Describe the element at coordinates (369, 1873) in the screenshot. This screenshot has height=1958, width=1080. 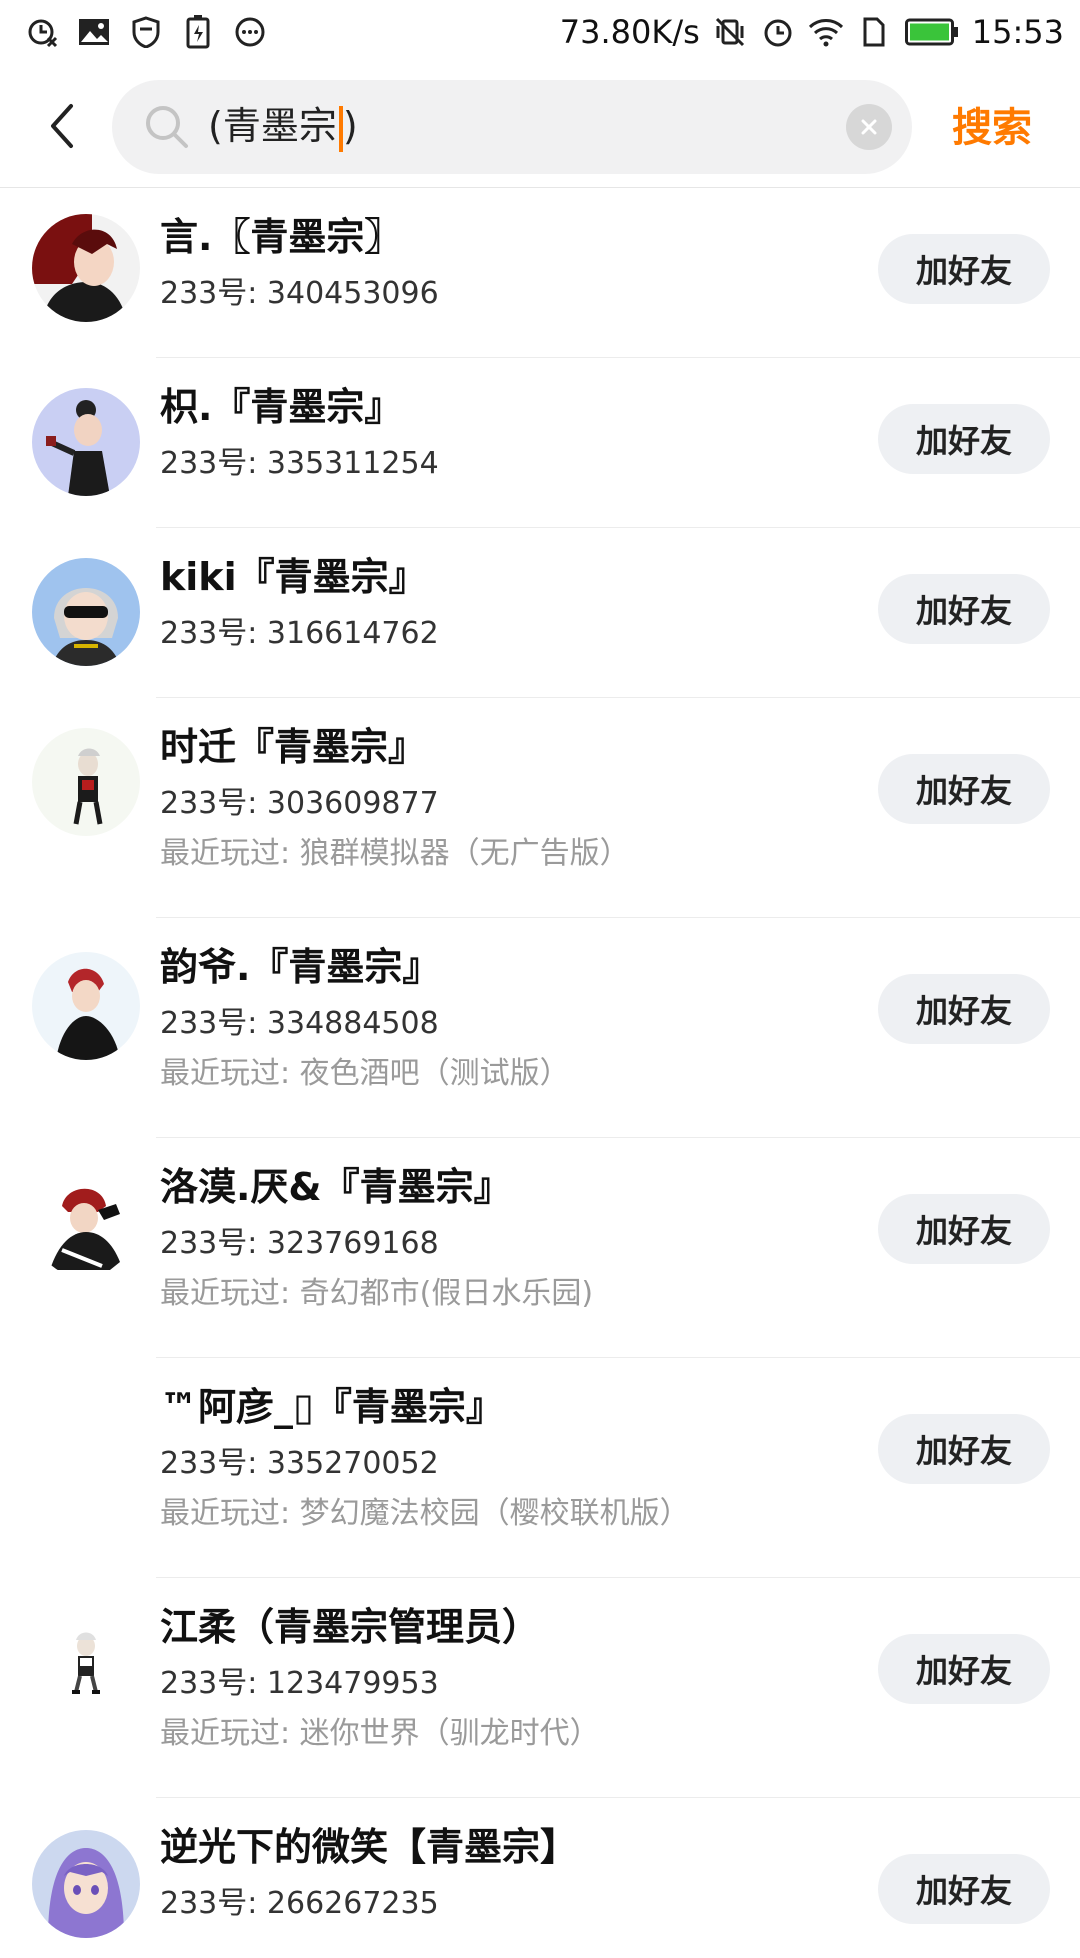
I see `user-info: 逆光下的微笑【青墨宗】 233号: 266267235` at that location.